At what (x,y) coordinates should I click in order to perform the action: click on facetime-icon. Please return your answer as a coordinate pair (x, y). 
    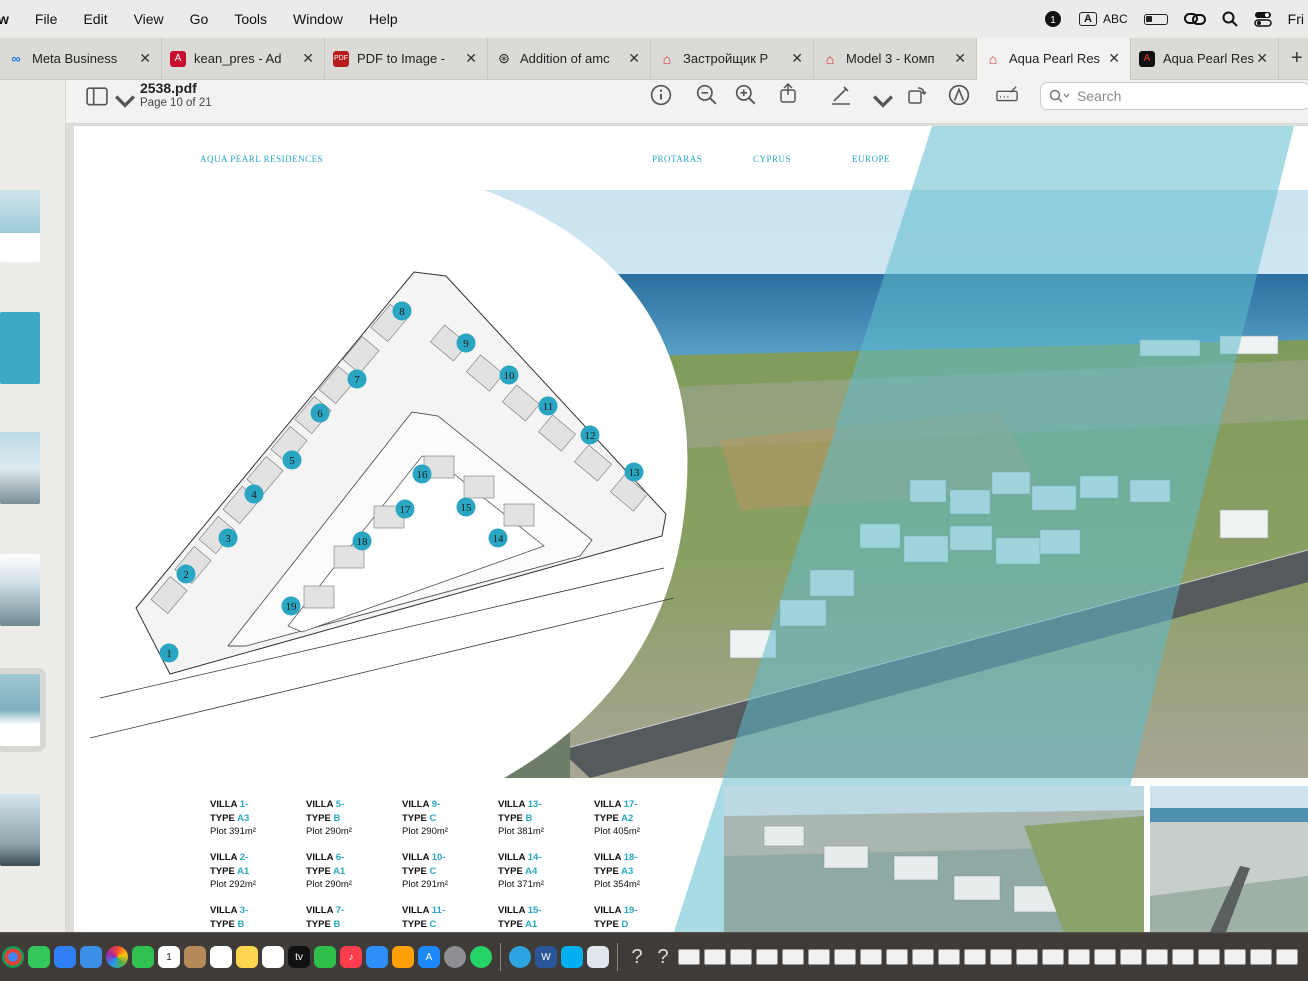
    Looking at the image, I should click on (143, 957).